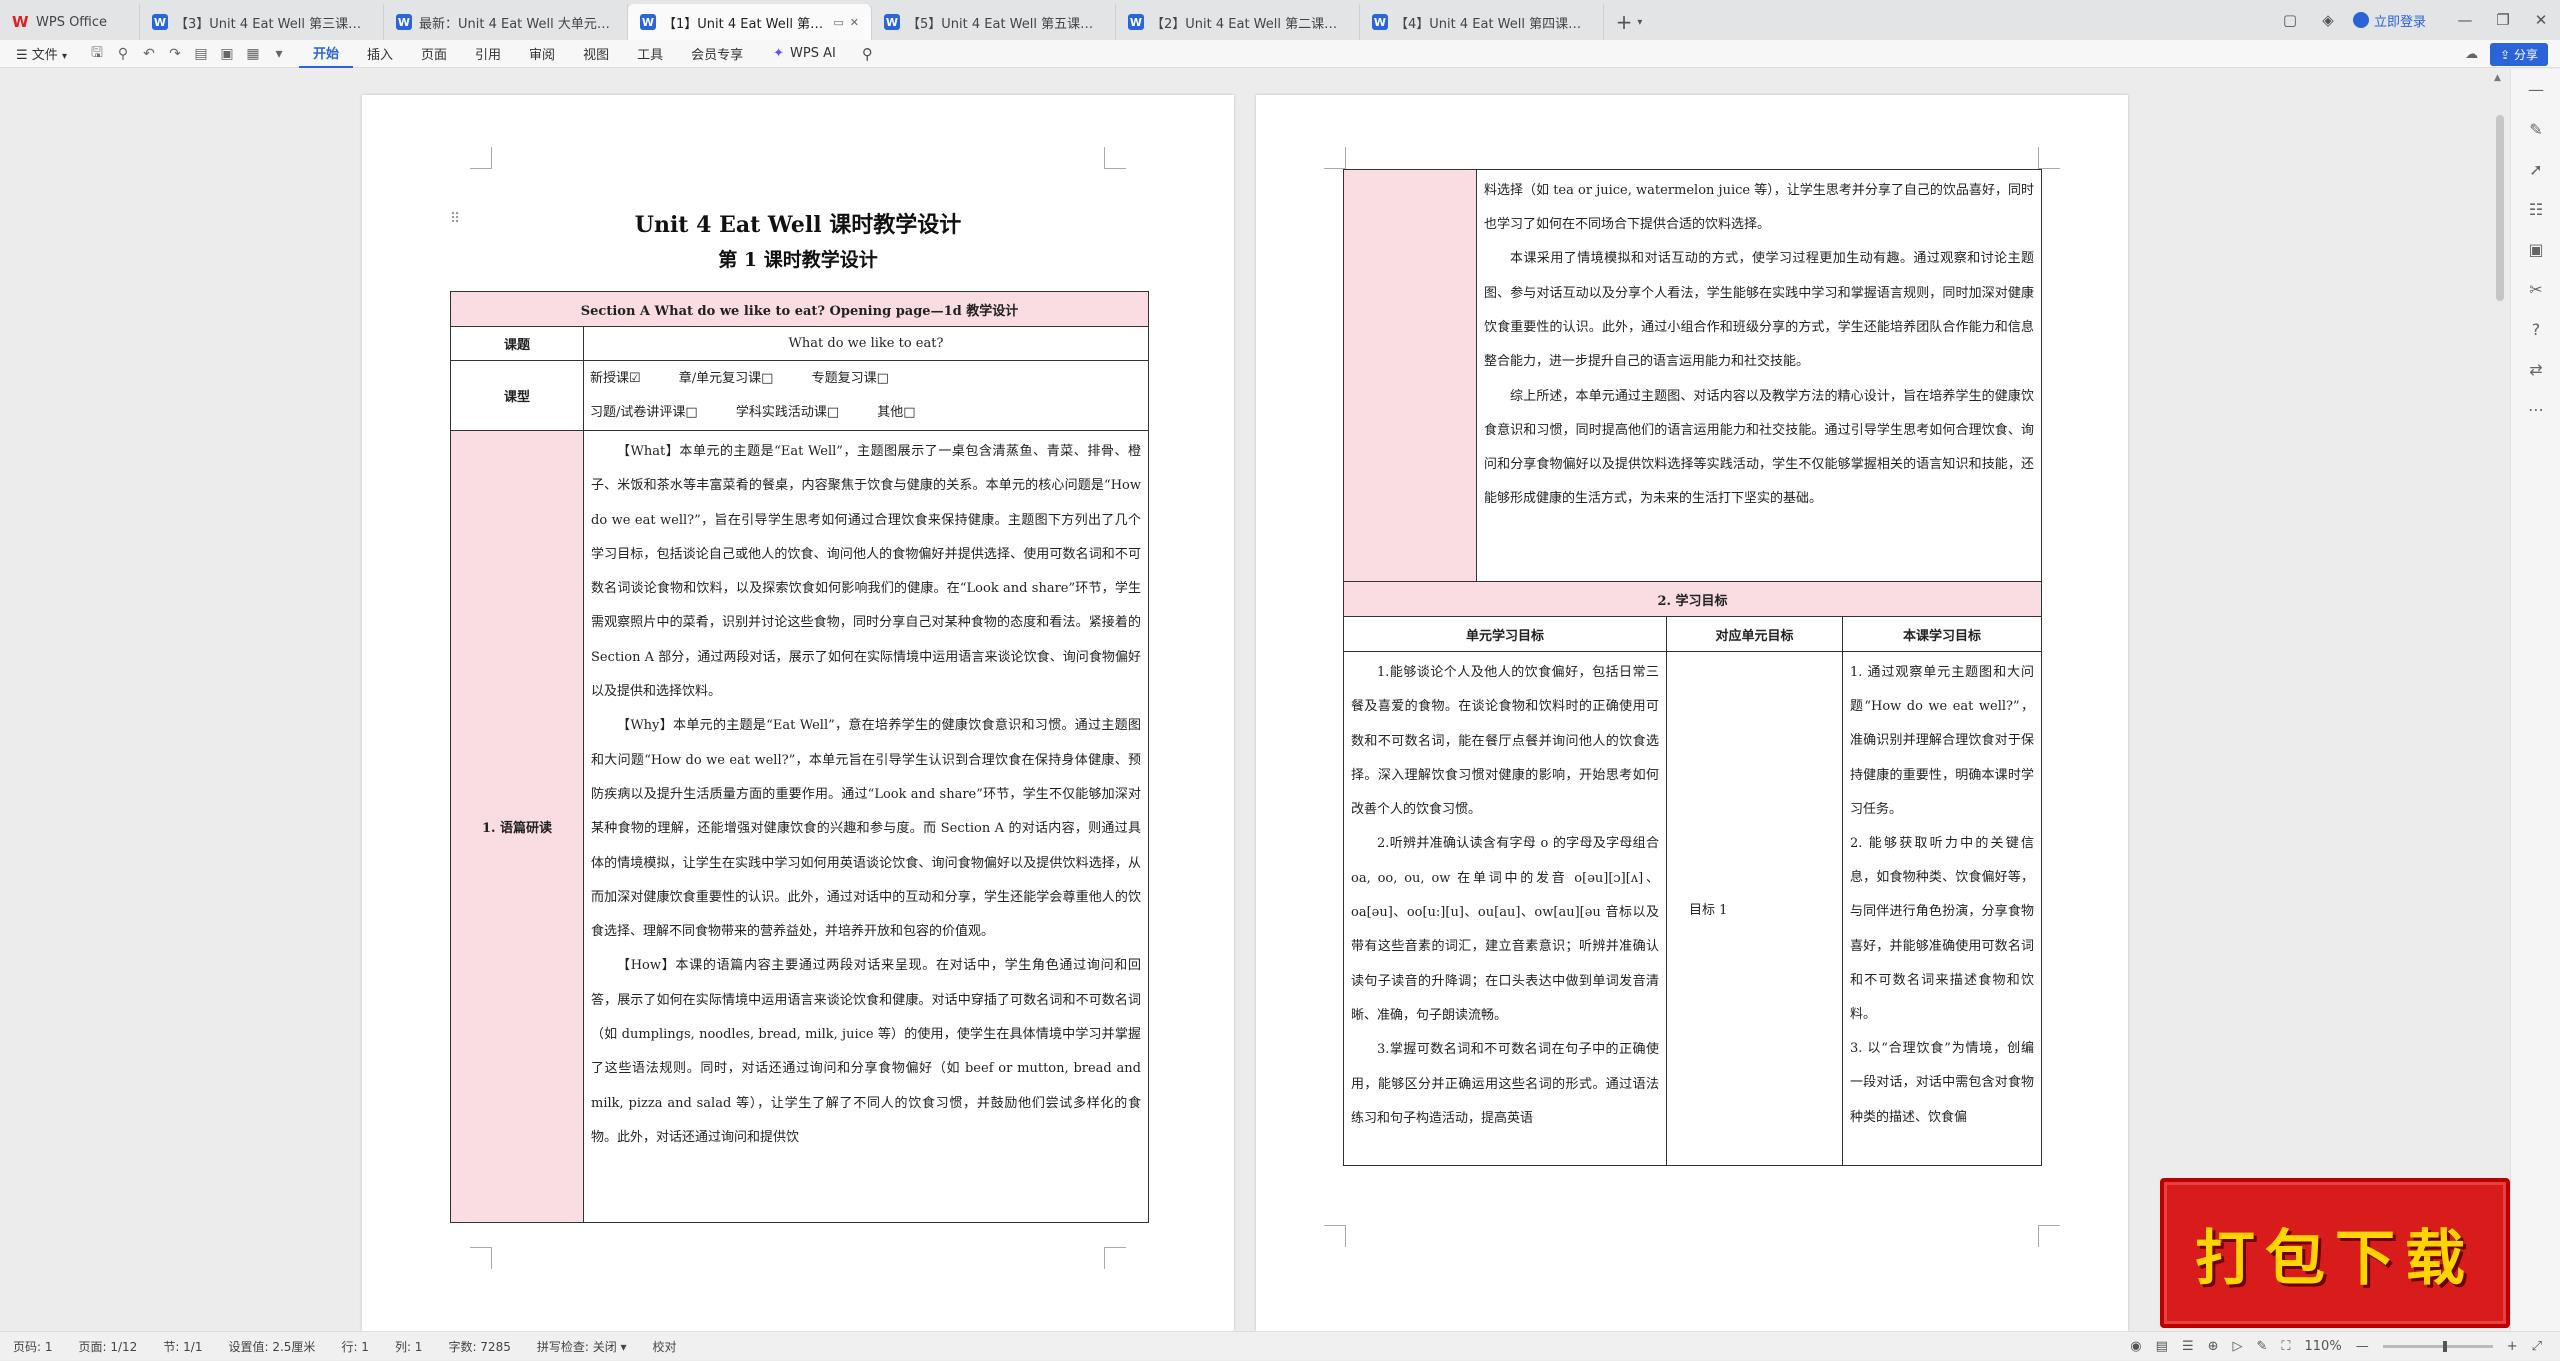 The height and width of the screenshot is (1361, 2560). Describe the element at coordinates (750, 22) in the screenshot. I see `tab-document-active: W 【1】Unit 4 Eat Well 第一课 ▭ ✕` at that location.